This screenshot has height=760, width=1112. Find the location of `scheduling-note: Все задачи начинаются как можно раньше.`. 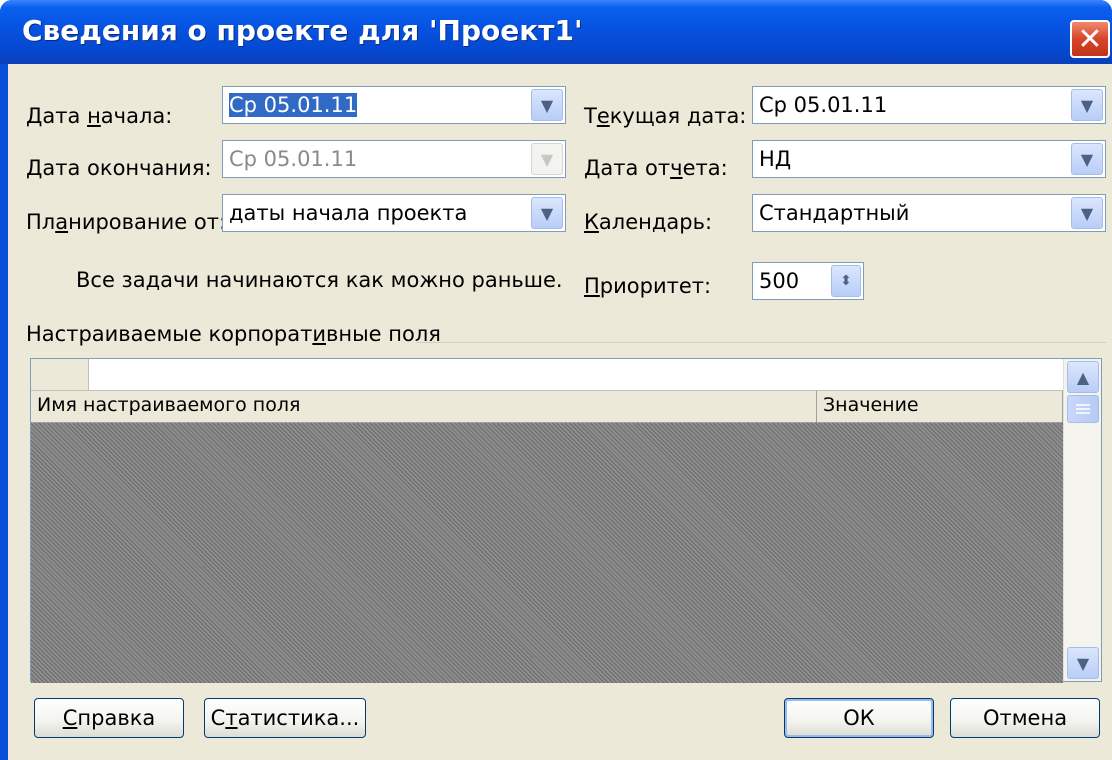

scheduling-note: Все задачи начинаются как можно раньше. is located at coordinates (319, 280).